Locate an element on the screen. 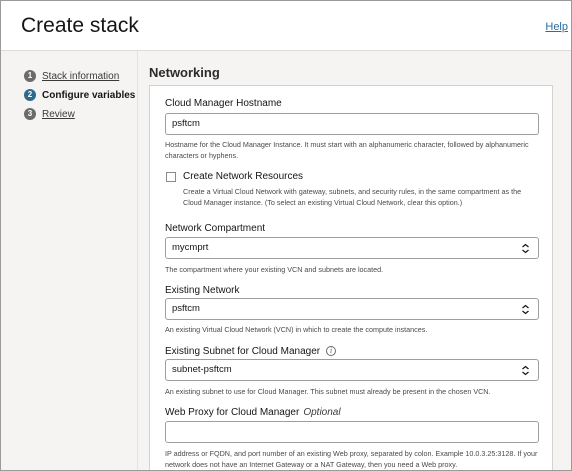 The image size is (572, 471). step-label: Stack information is located at coordinates (80, 76).